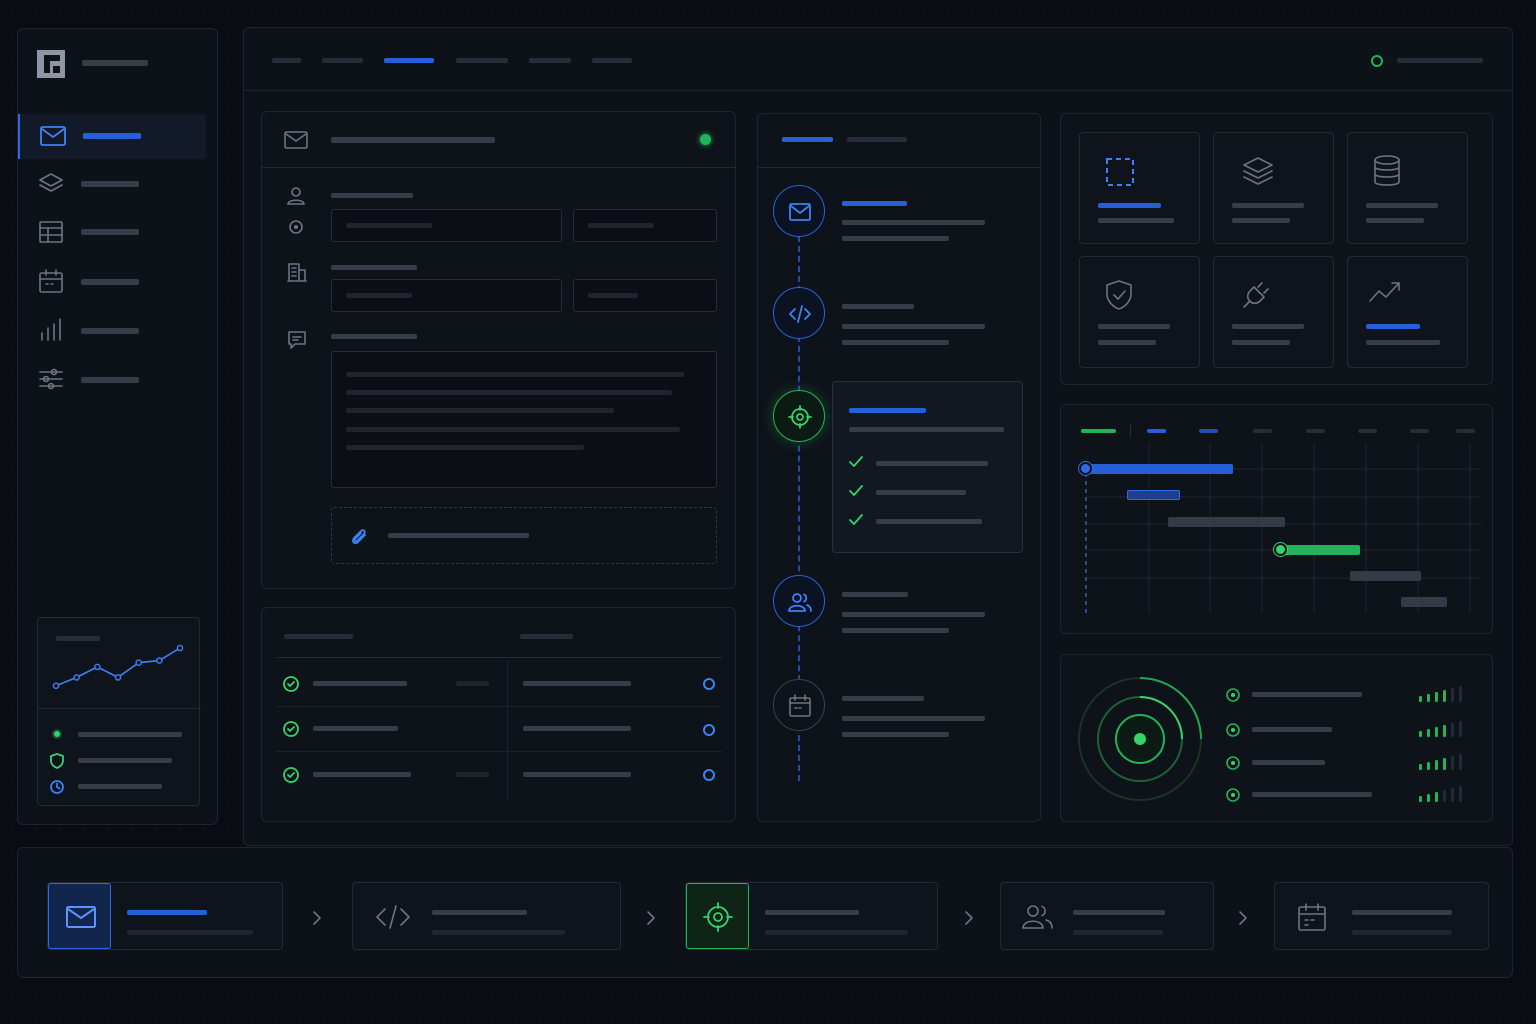  What do you see at coordinates (1258, 171) in the screenshot?
I see `layers-icon` at bounding box center [1258, 171].